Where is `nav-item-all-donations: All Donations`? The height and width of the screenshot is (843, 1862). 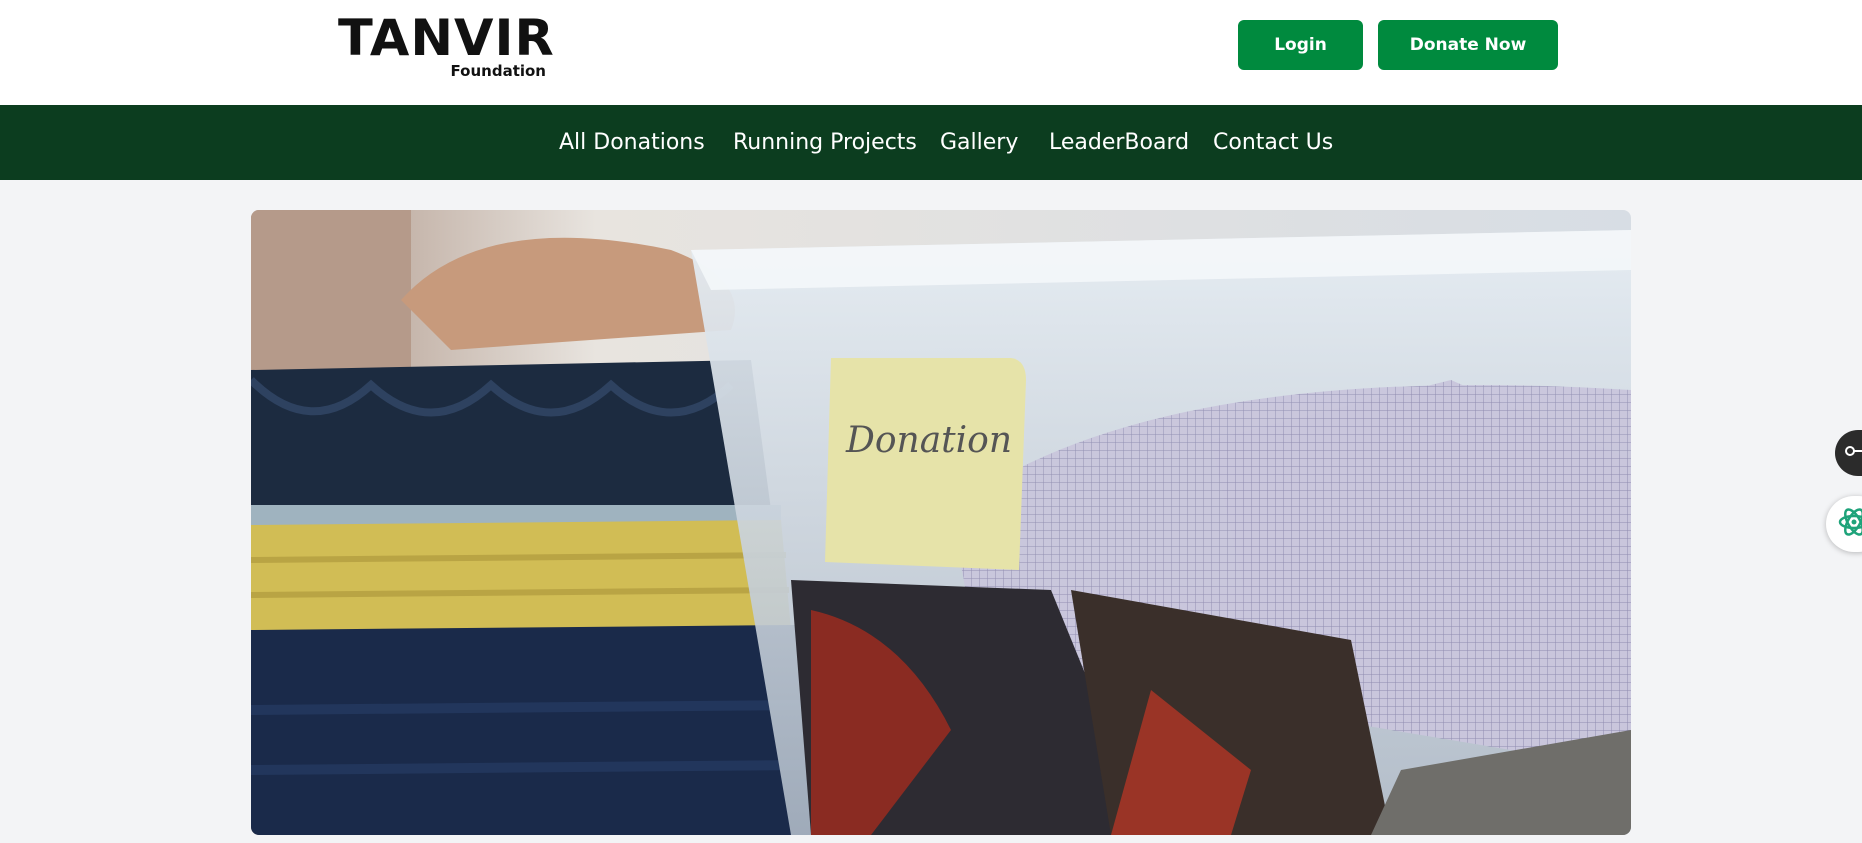
nav-item-all-donations: All Donations is located at coordinates (632, 142).